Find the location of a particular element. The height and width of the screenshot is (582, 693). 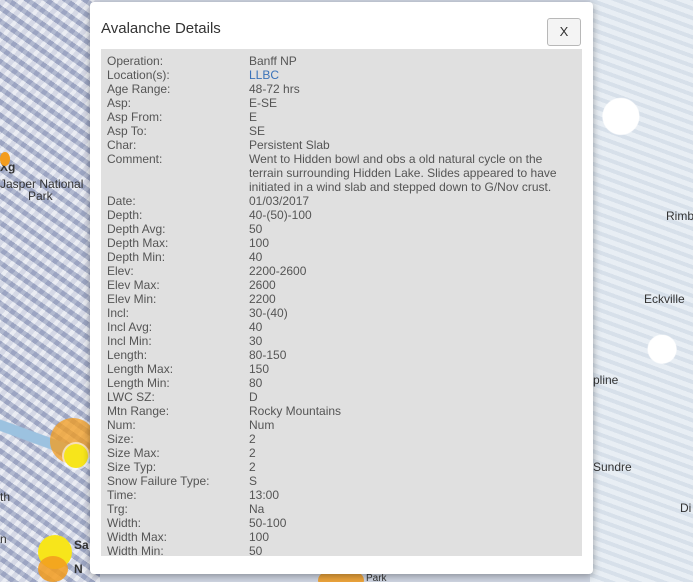

detail-row: LWC SZ: D is located at coordinates (341, 397).